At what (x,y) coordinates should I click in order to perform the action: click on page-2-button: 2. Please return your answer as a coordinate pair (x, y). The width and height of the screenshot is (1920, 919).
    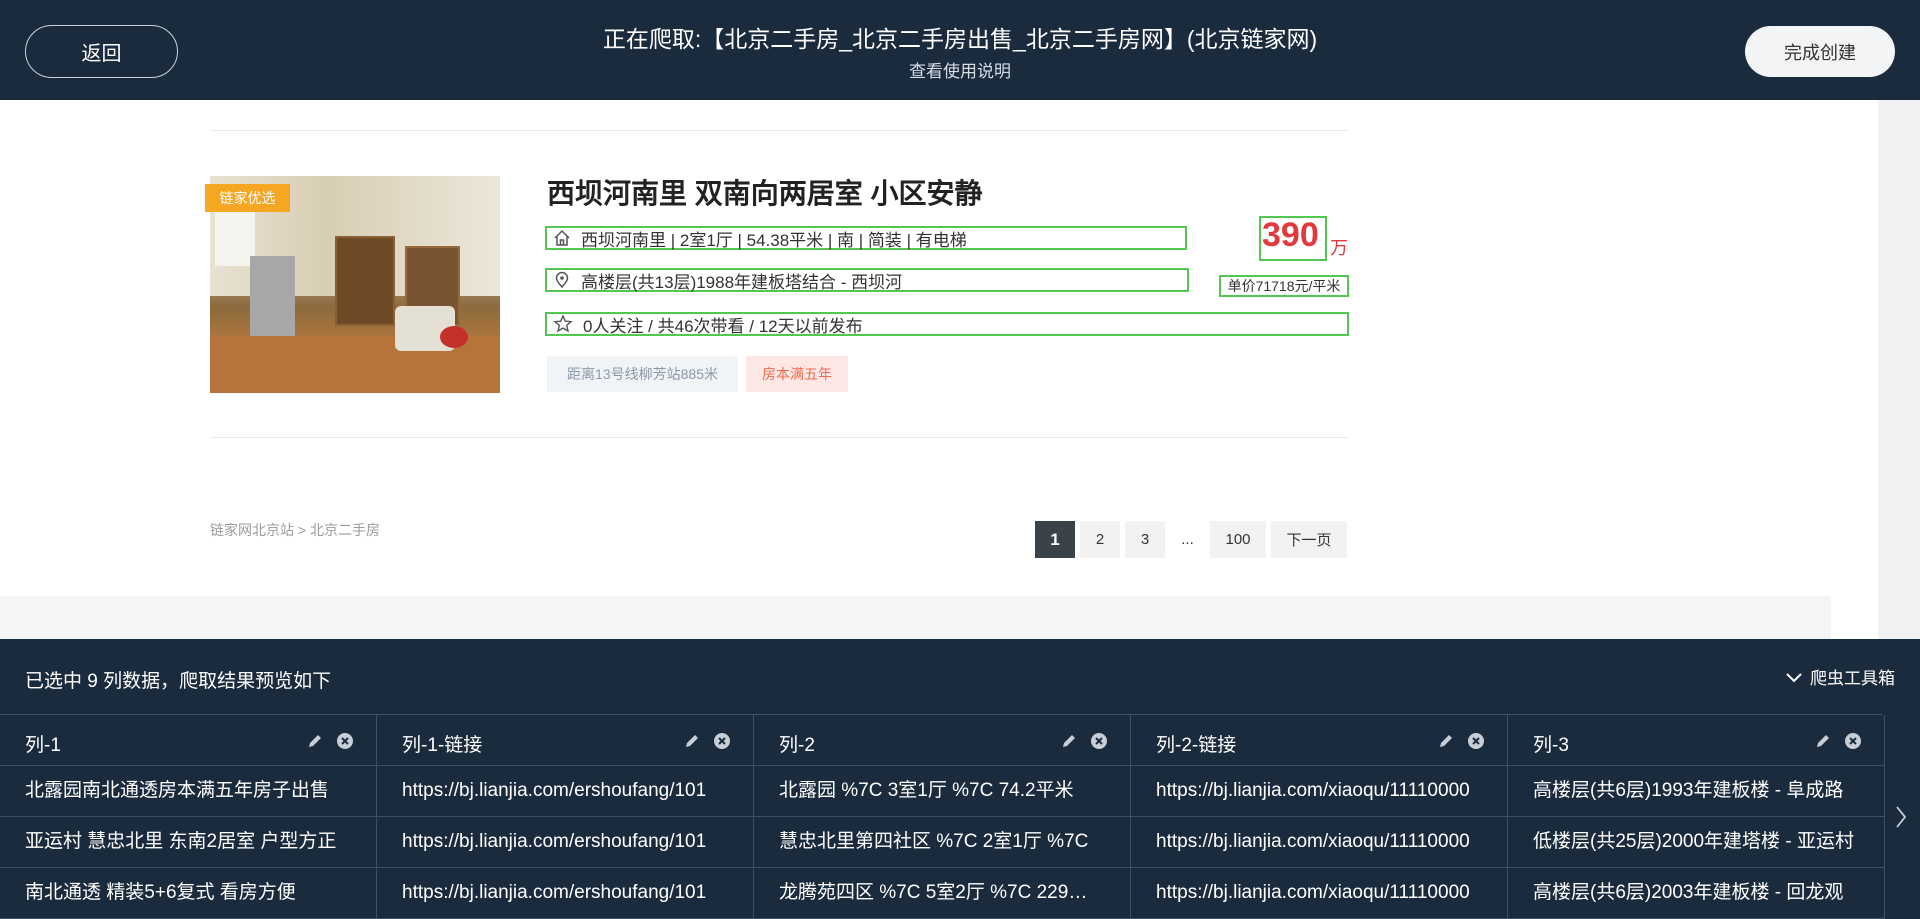
    Looking at the image, I should click on (1100, 539).